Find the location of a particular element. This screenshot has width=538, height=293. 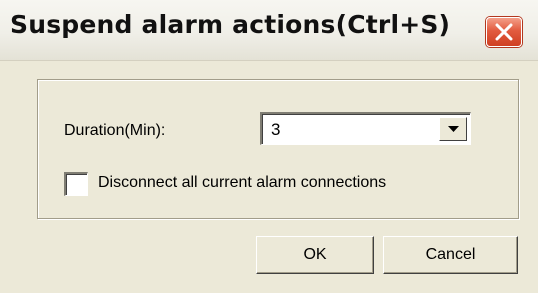

duration-label: Duration(Min): is located at coordinates (115, 130).